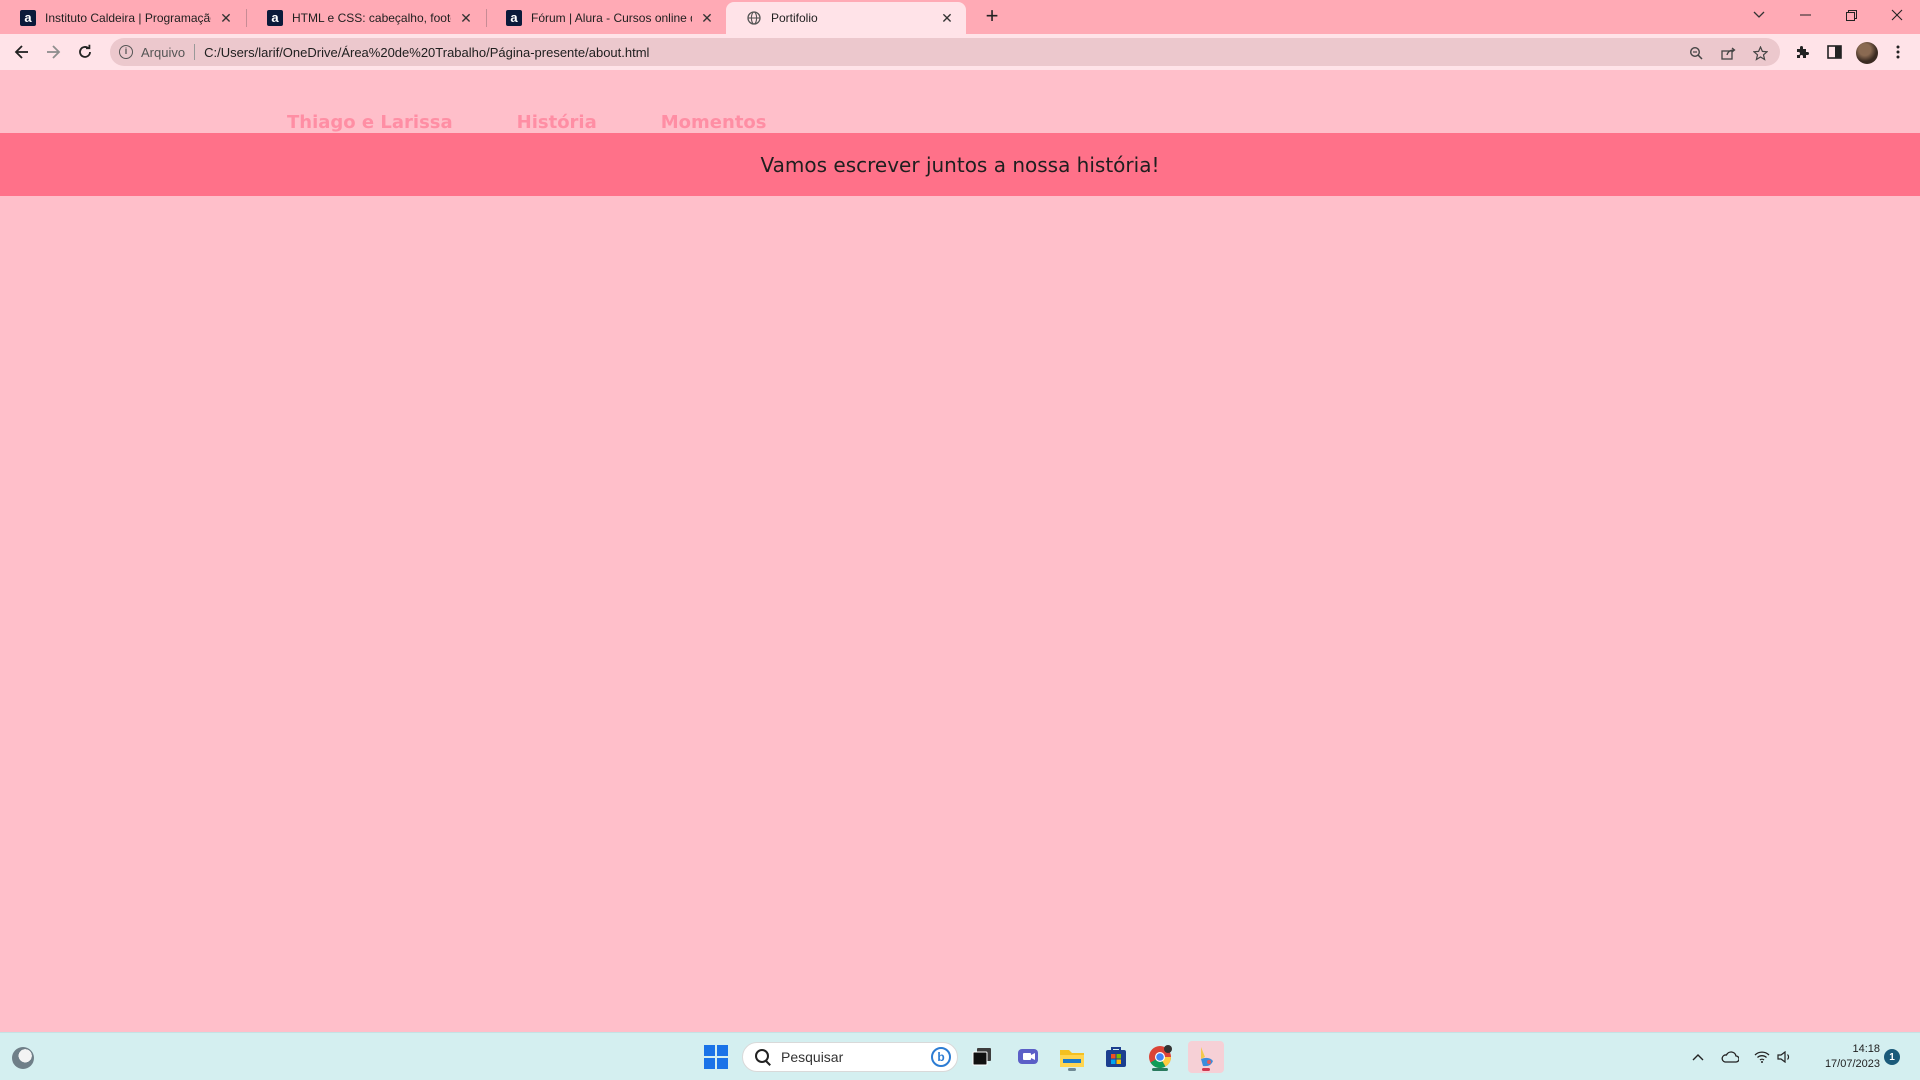 The height and width of the screenshot is (1080, 1920). What do you see at coordinates (982, 1057) in the screenshot?
I see `task-view-icon` at bounding box center [982, 1057].